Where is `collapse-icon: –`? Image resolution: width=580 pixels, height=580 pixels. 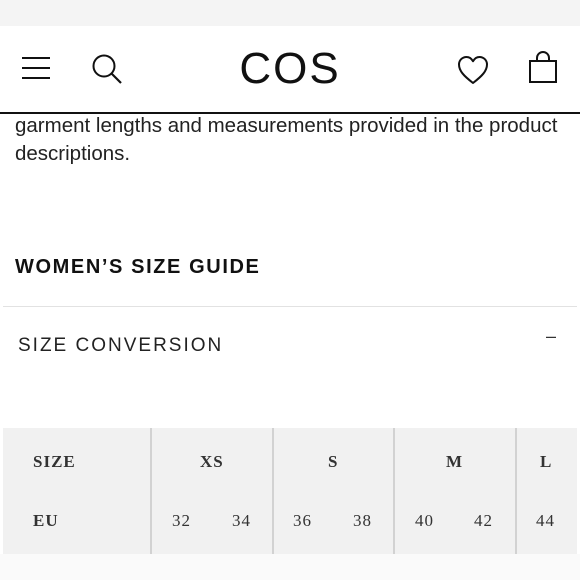 collapse-icon: – is located at coordinates (551, 336).